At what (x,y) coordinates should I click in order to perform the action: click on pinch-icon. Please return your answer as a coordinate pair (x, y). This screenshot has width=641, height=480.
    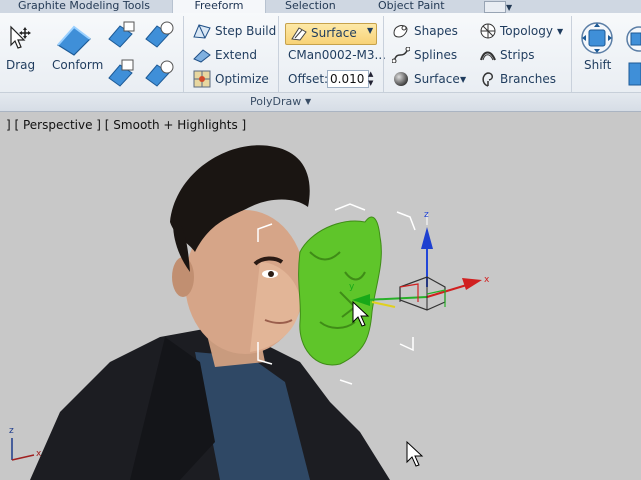
    Looking at the image, I should click on (633, 39).